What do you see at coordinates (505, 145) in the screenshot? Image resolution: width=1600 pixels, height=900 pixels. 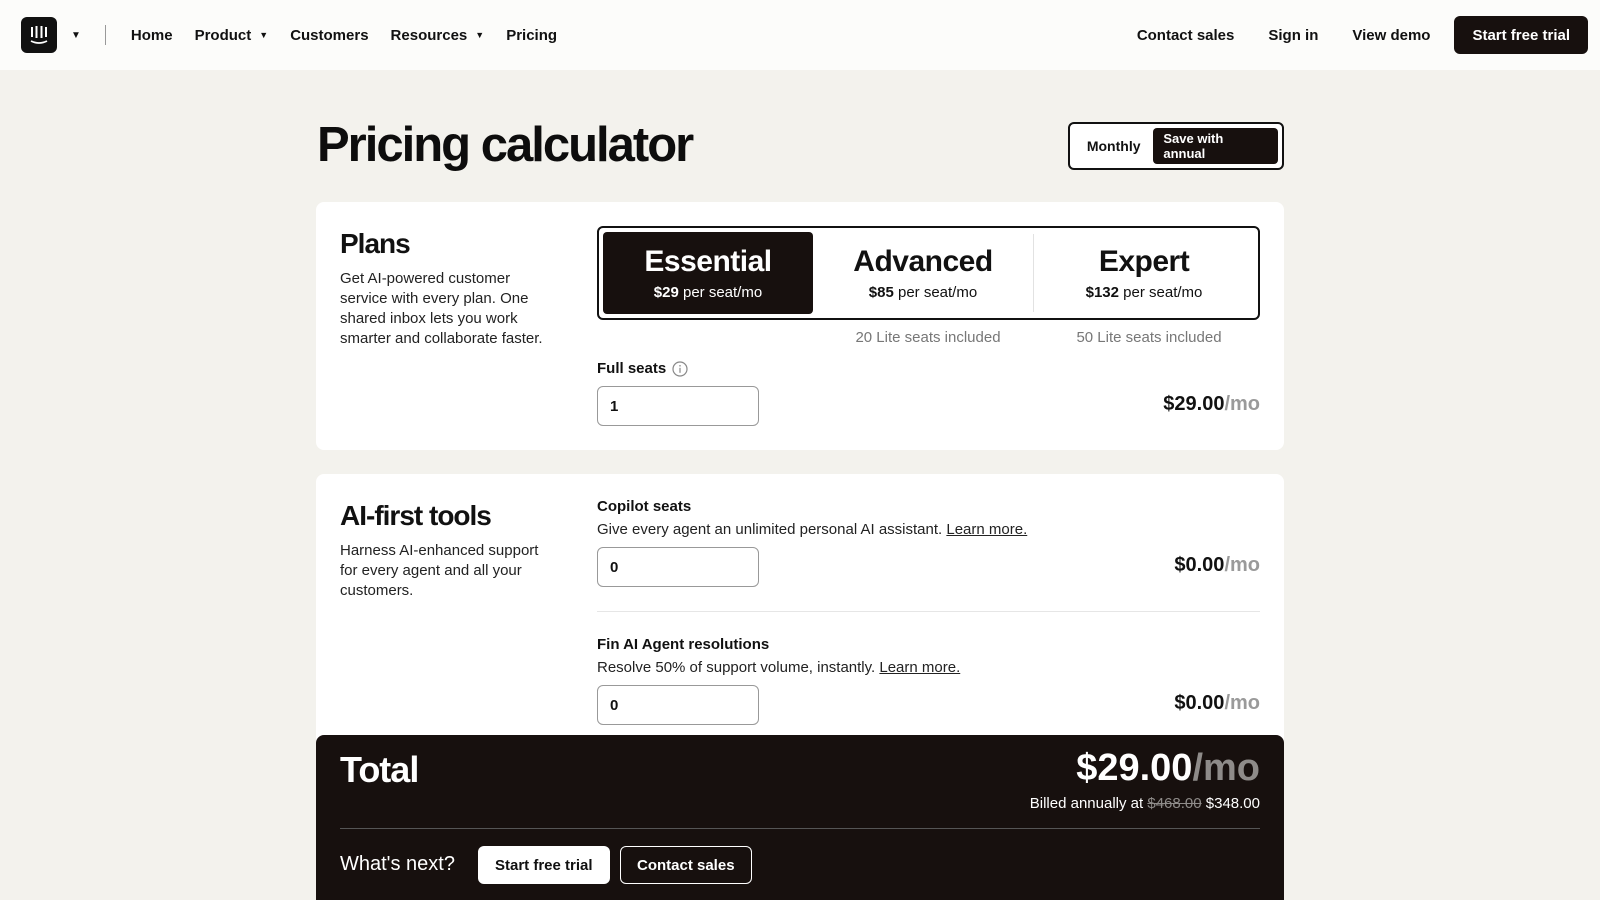 I see `page-title: Pricing calculator` at bounding box center [505, 145].